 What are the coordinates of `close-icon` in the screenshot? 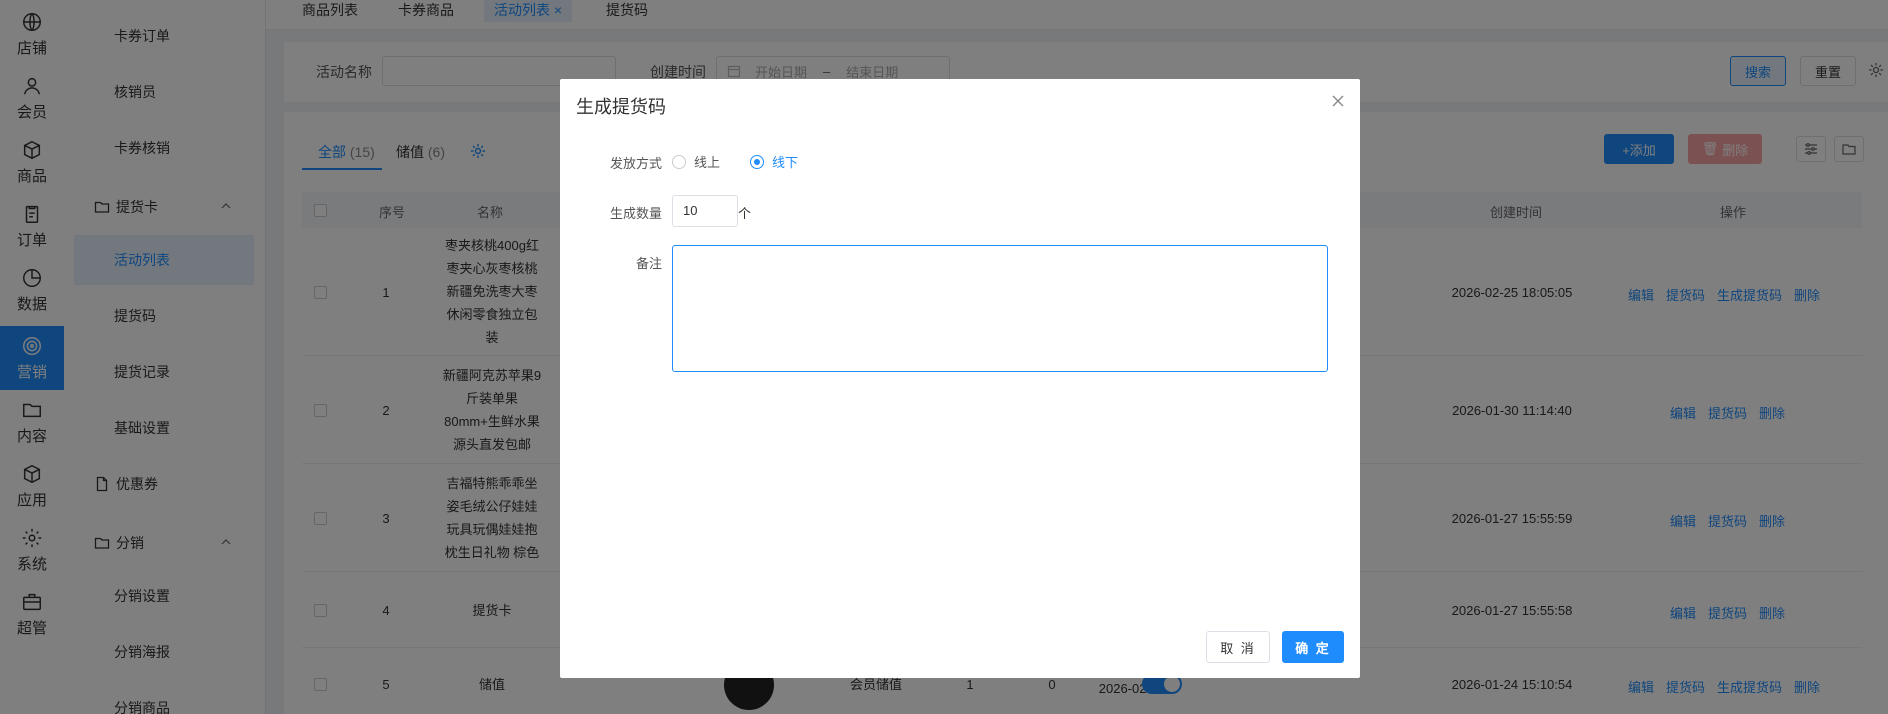 It's located at (1338, 101).